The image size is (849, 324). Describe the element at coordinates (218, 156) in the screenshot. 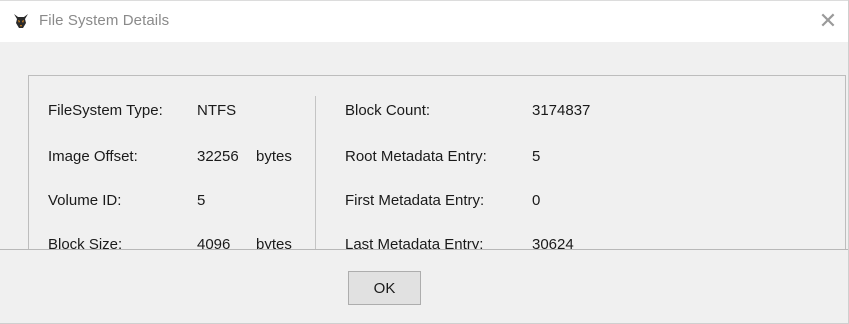

I see `image-offset-value: 32256` at that location.